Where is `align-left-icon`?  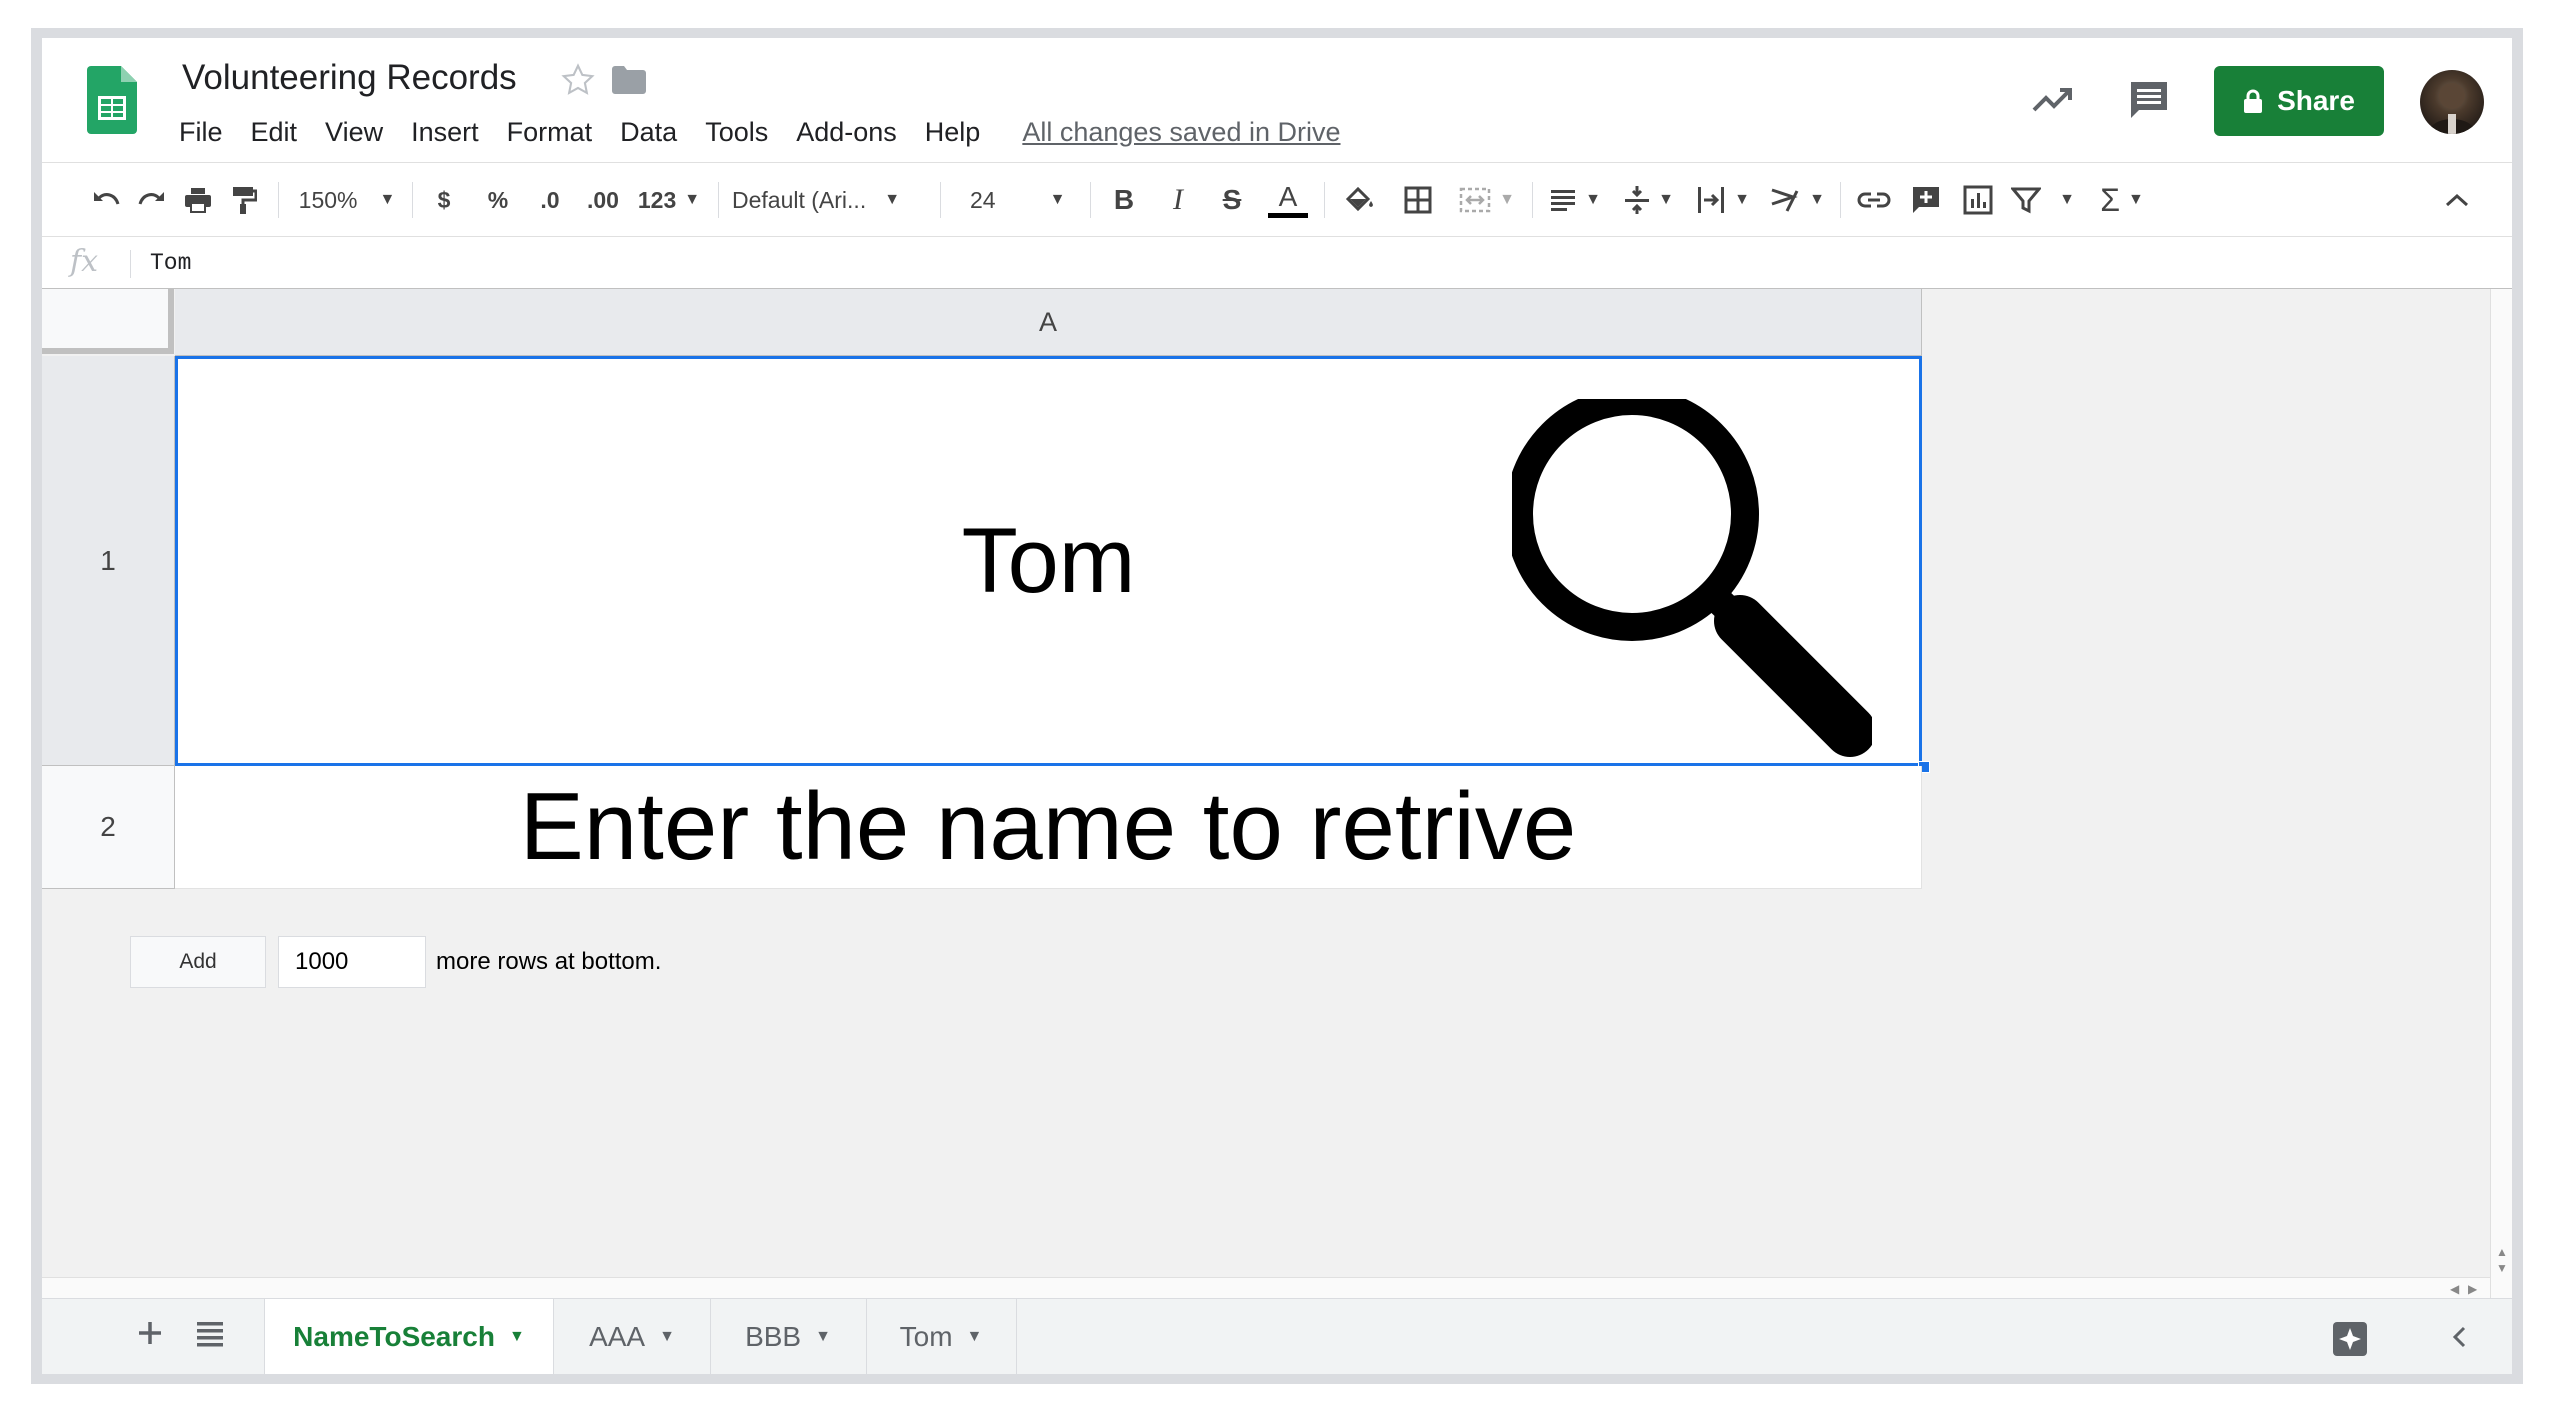 align-left-icon is located at coordinates (1563, 200).